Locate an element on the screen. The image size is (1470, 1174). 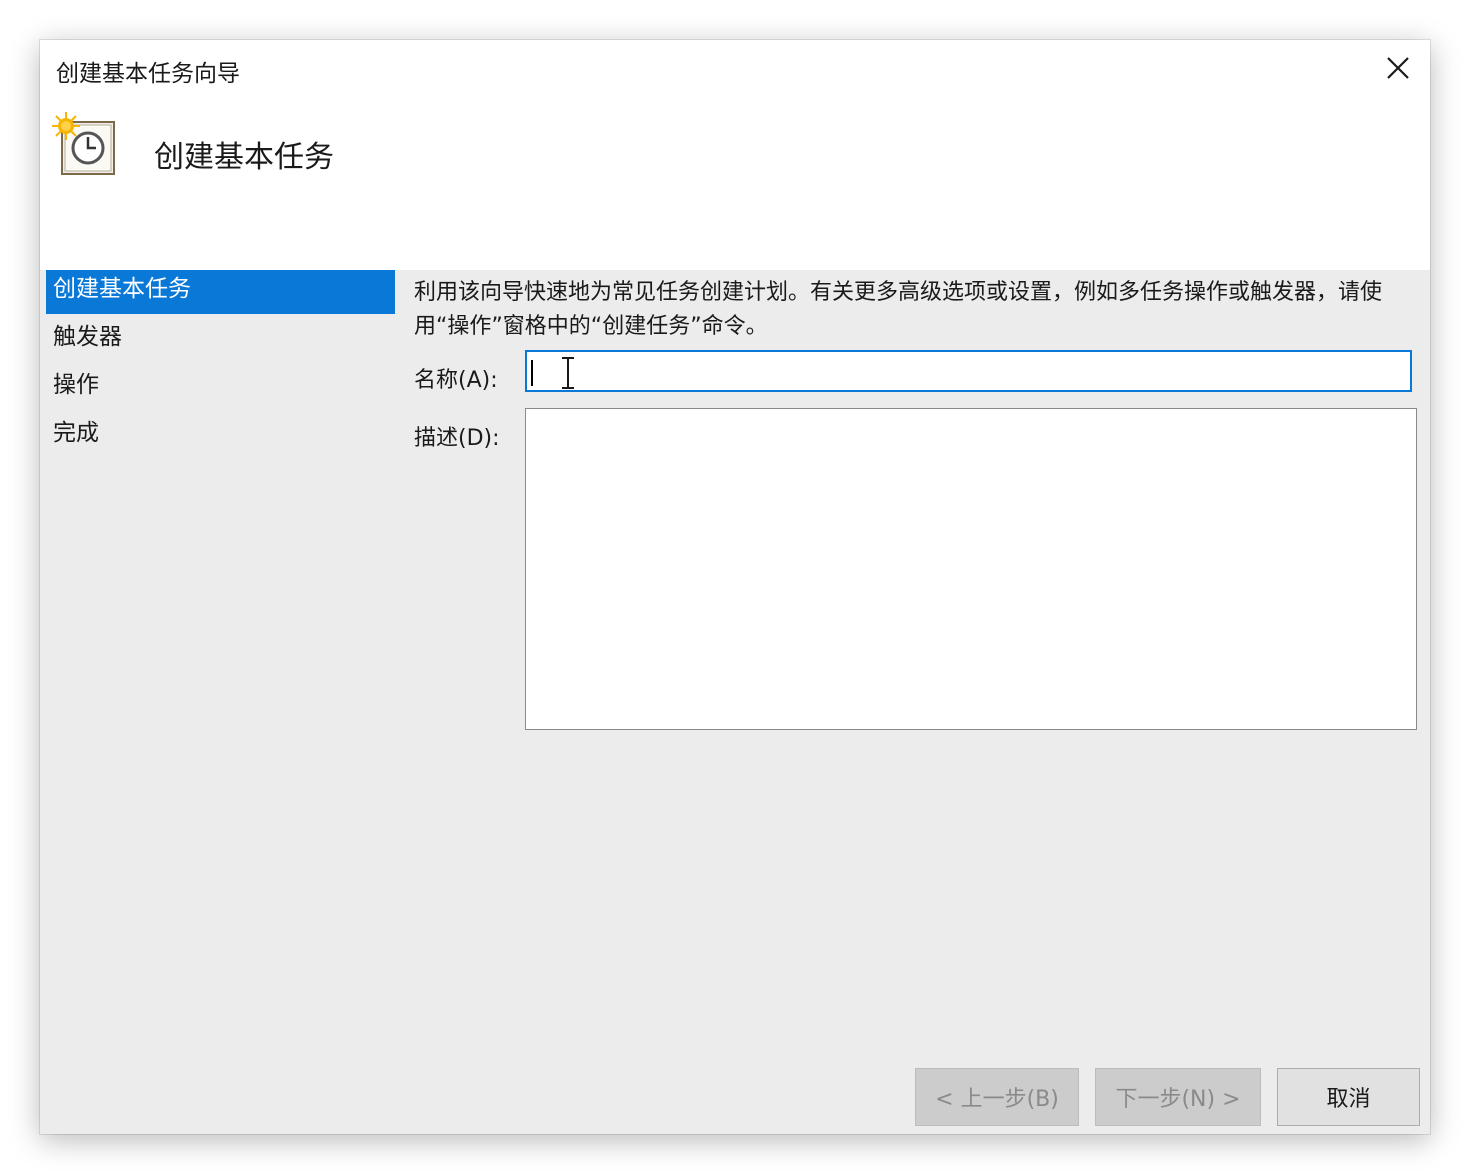
next-button: 下一步(N) > is located at coordinates (1178, 1097).